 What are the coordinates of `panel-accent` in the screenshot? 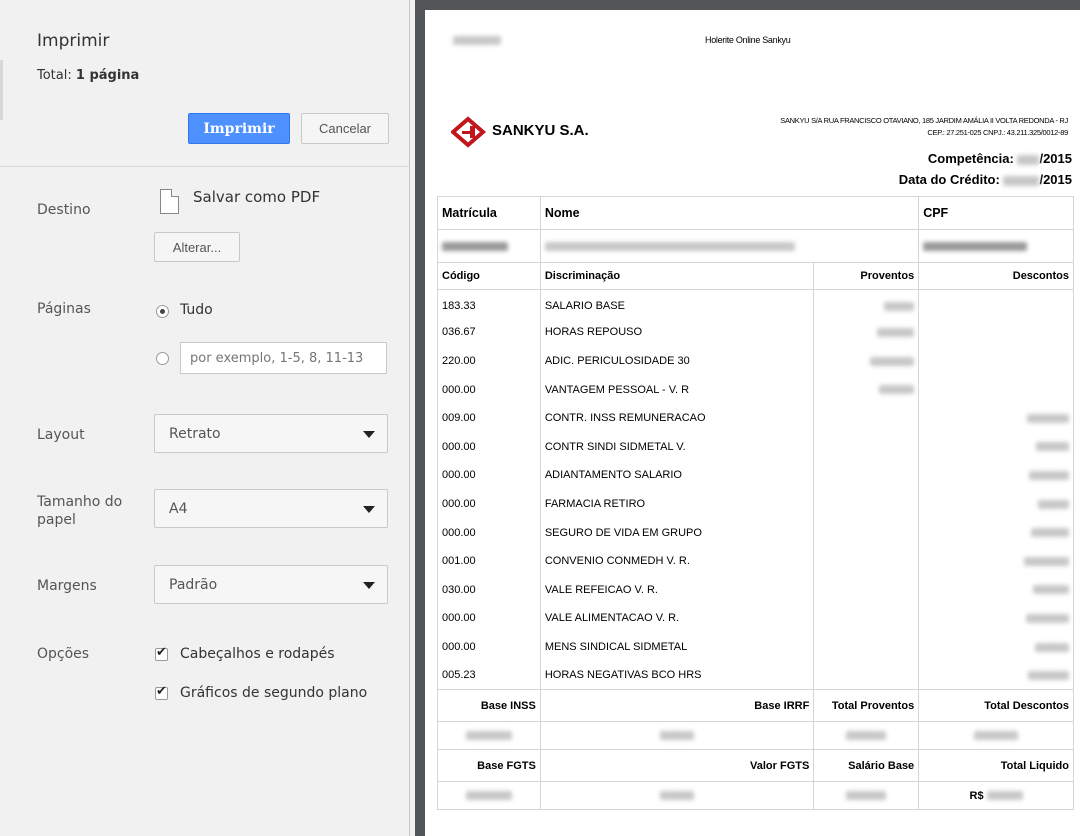 It's located at (1, 90).